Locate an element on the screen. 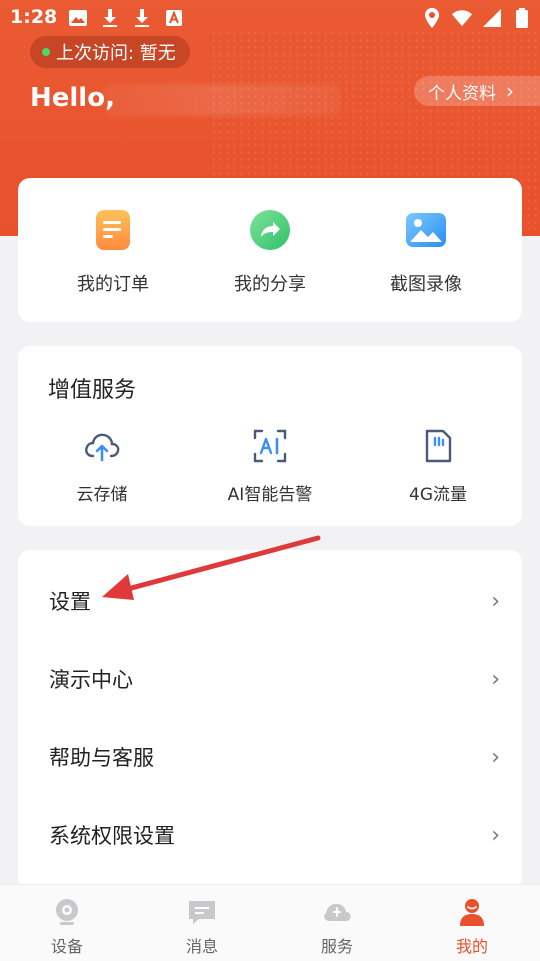  menu-item-demo-center: 演示中心 › is located at coordinates (270, 679).